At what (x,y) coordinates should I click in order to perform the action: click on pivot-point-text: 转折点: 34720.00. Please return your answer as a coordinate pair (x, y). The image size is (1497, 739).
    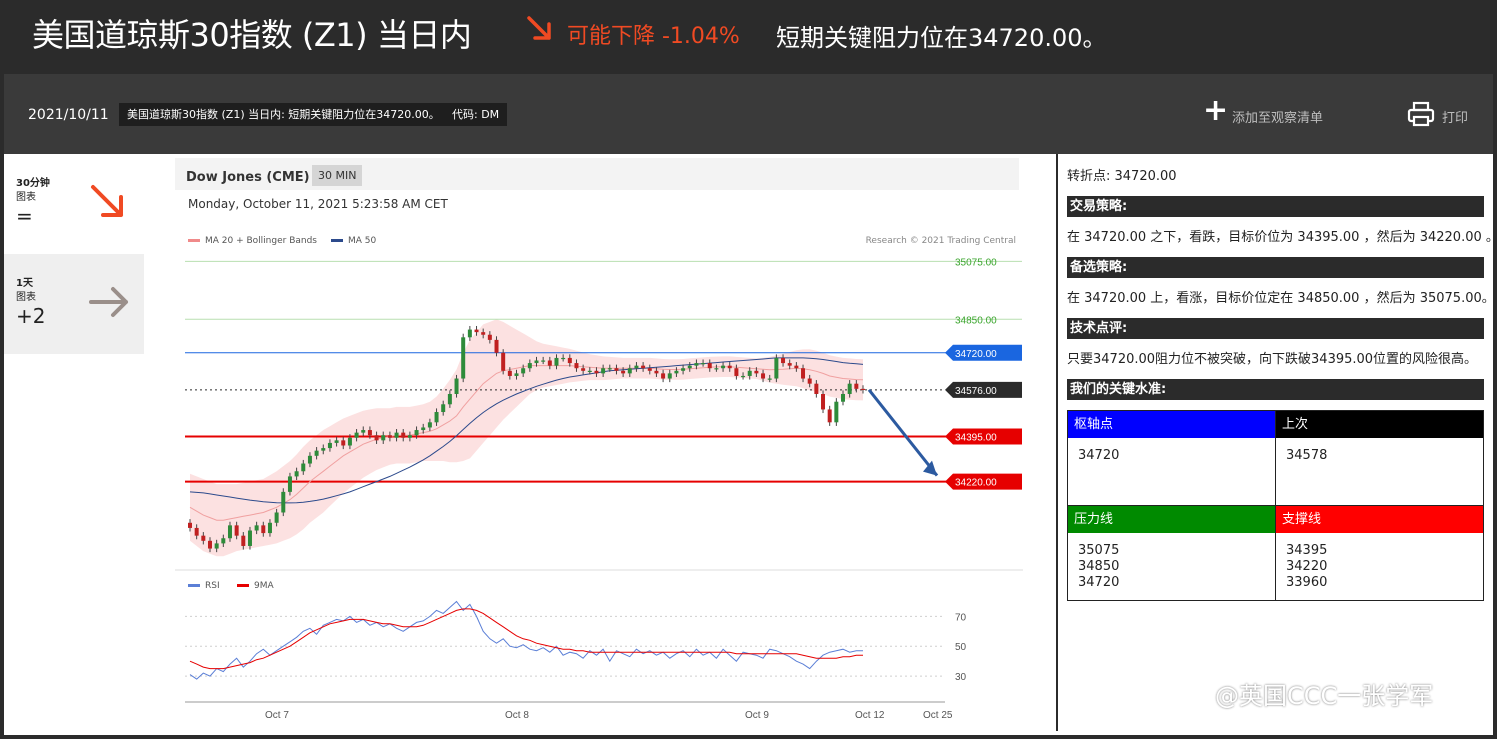
    Looking at the image, I should click on (1122, 176).